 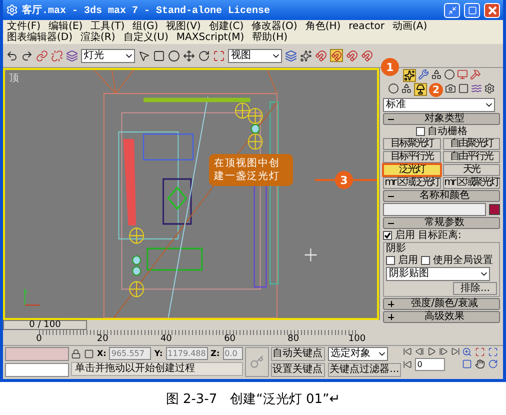 I want to click on ruler-label: 80, so click(x=294, y=339).